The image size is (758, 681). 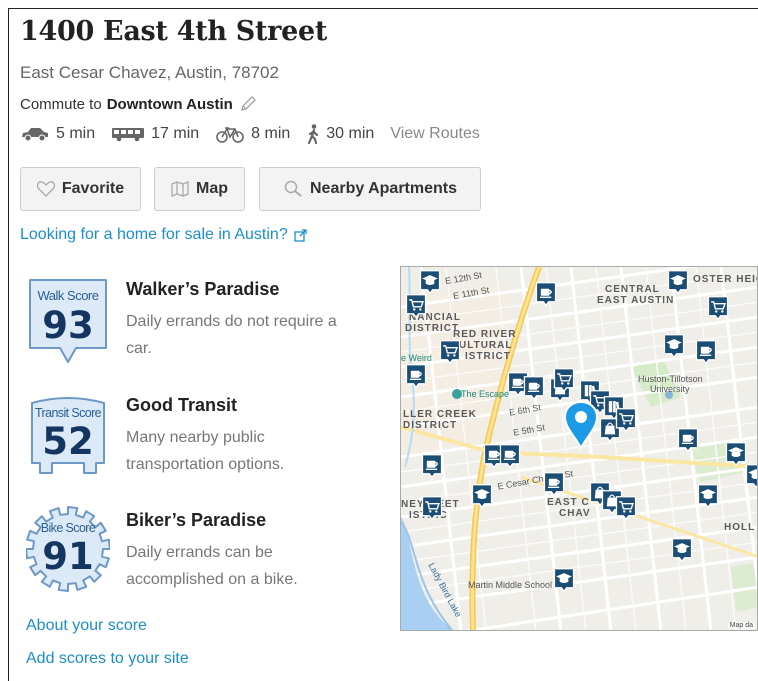 I want to click on walk-score-badge-label: Walk Score, so click(x=68, y=295).